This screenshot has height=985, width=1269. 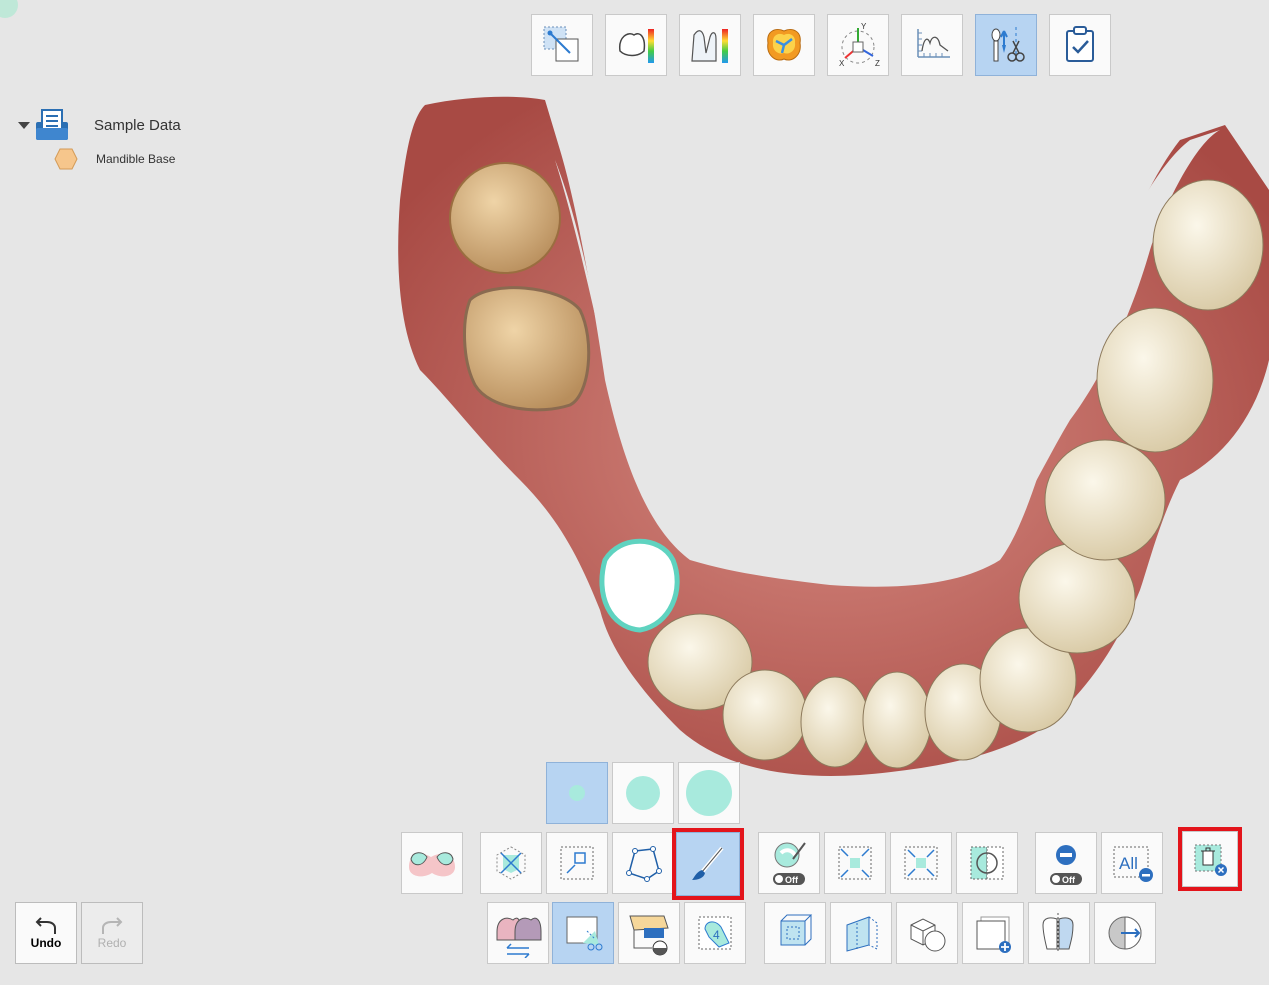 I want to click on measure-button, so click(x=932, y=45).